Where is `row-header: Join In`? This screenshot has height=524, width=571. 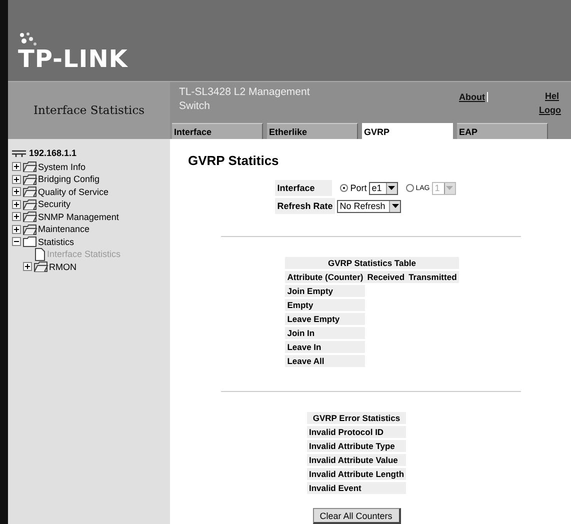 row-header: Join In is located at coordinates (325, 333).